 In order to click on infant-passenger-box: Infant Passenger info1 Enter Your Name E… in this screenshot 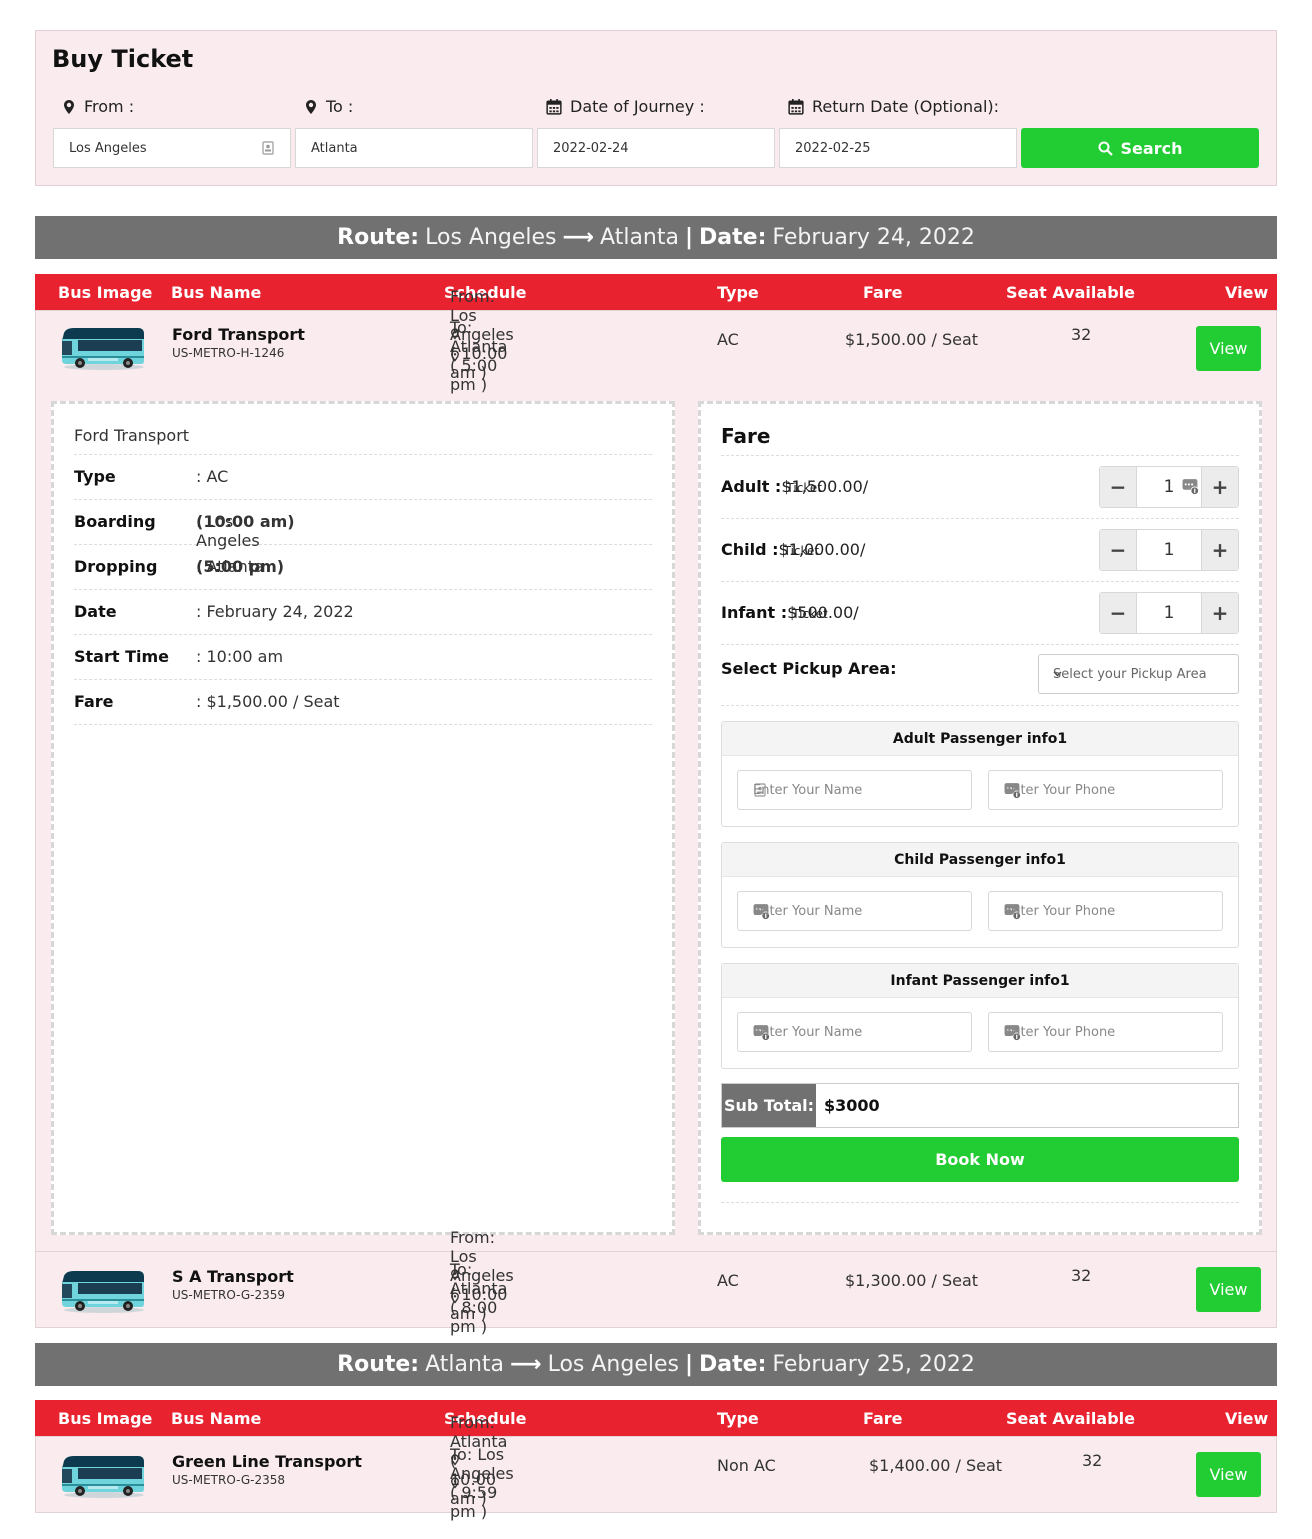, I will do `click(980, 1016)`.